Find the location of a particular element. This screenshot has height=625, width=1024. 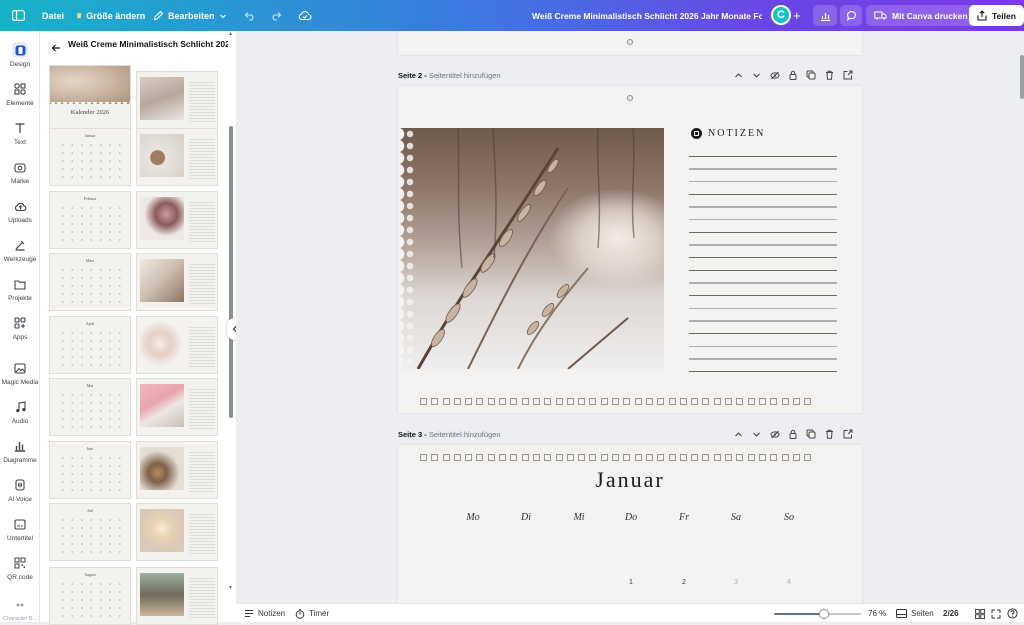

rail-item-subtitles: Untertitel is located at coordinates (20, 529).